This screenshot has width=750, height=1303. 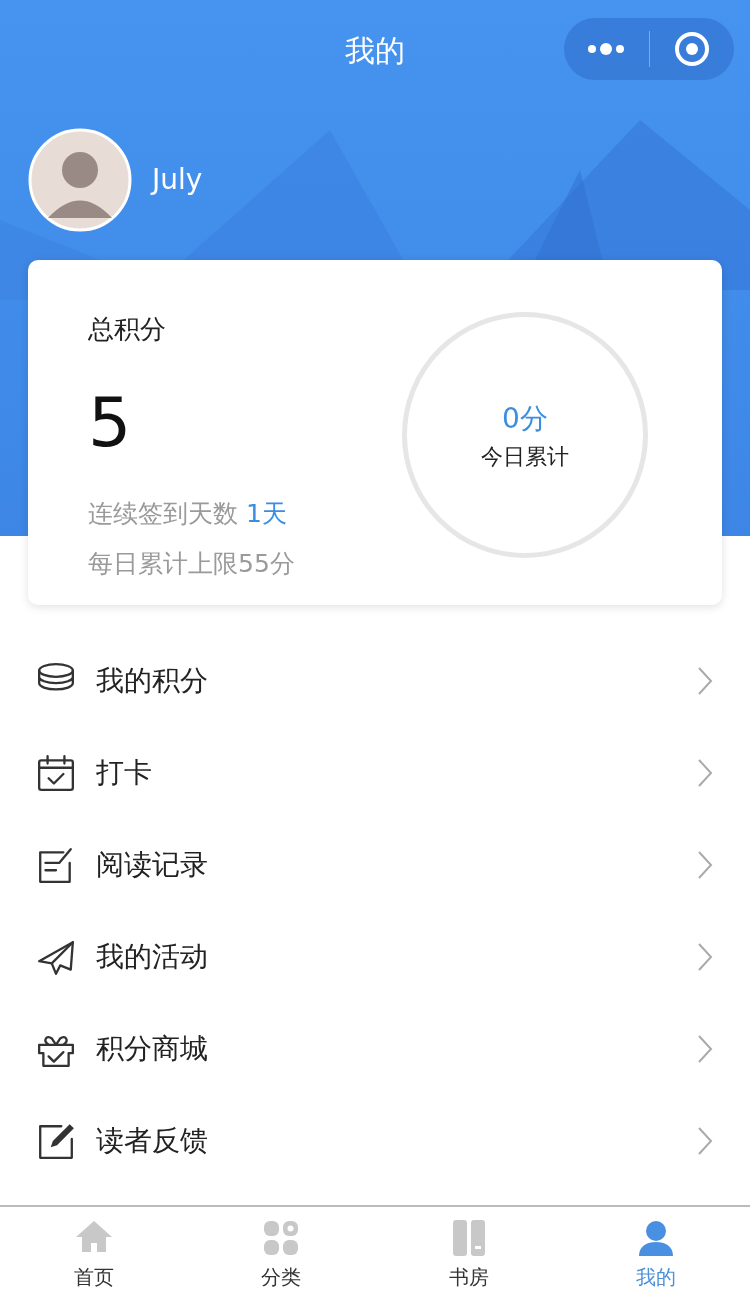 I want to click on user-name: July, so click(x=177, y=180).